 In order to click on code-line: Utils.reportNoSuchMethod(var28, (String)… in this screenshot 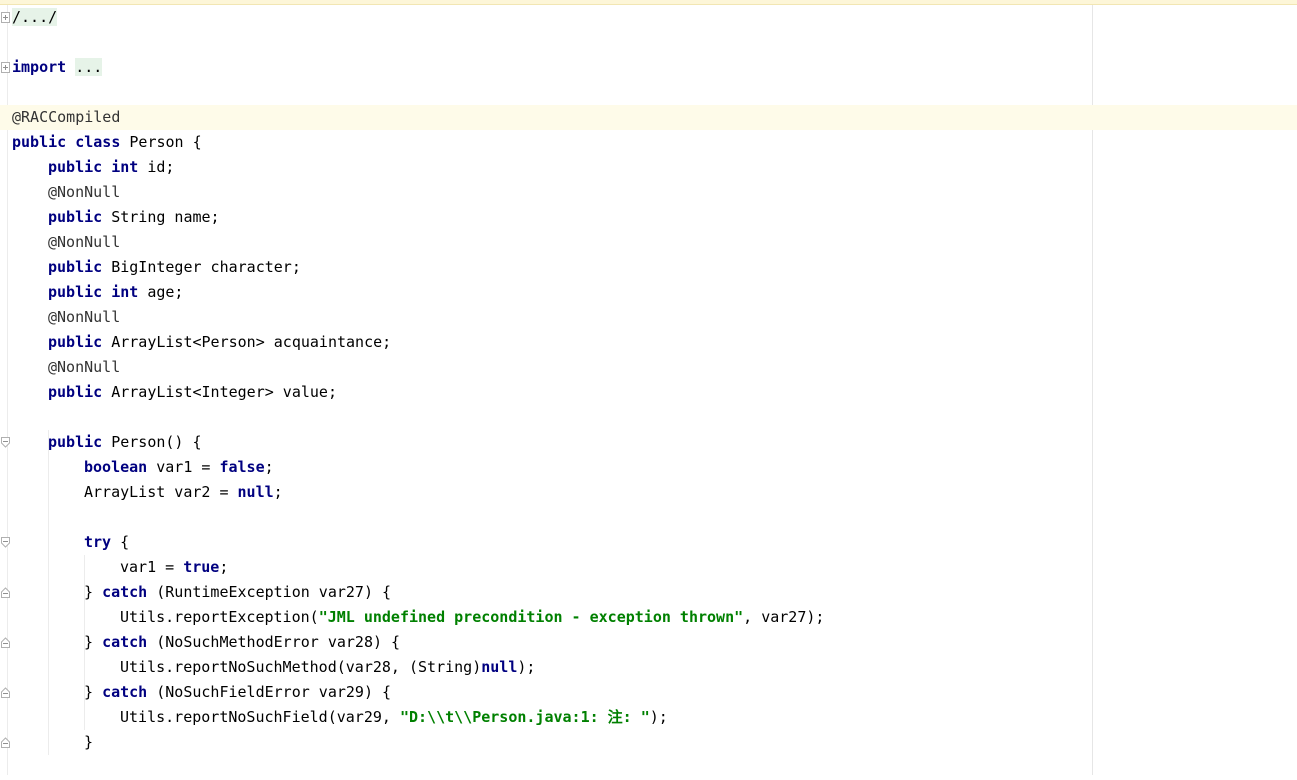, I will do `click(648, 667)`.